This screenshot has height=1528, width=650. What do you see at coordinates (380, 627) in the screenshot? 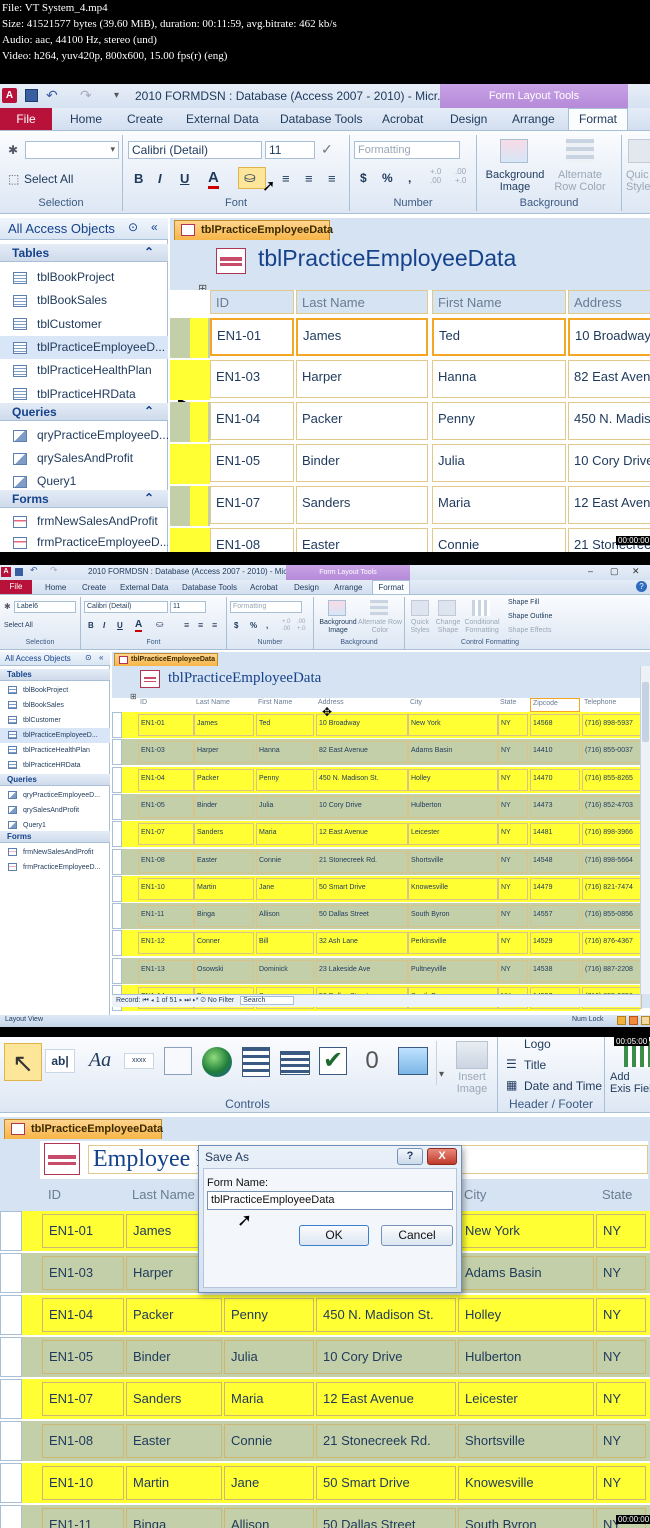
I see `alternate-row-color-button: Alternate Row Color` at bounding box center [380, 627].